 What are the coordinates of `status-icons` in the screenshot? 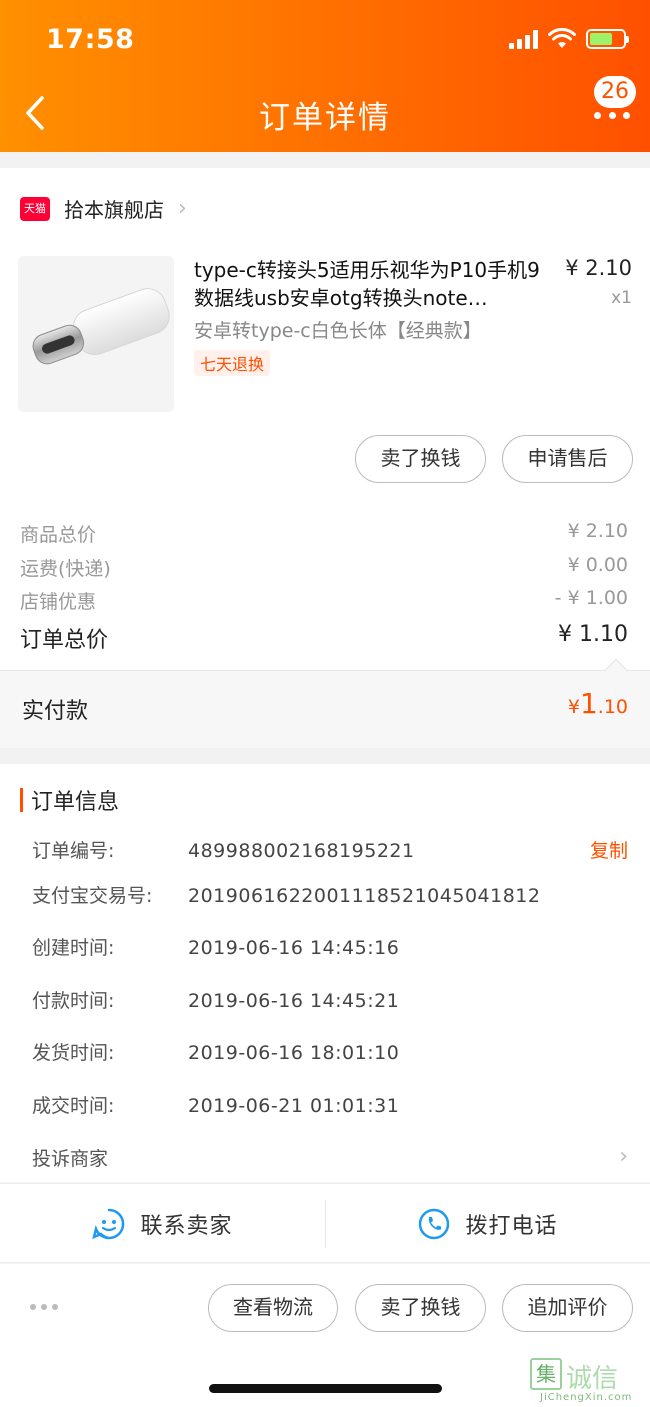 It's located at (569, 39).